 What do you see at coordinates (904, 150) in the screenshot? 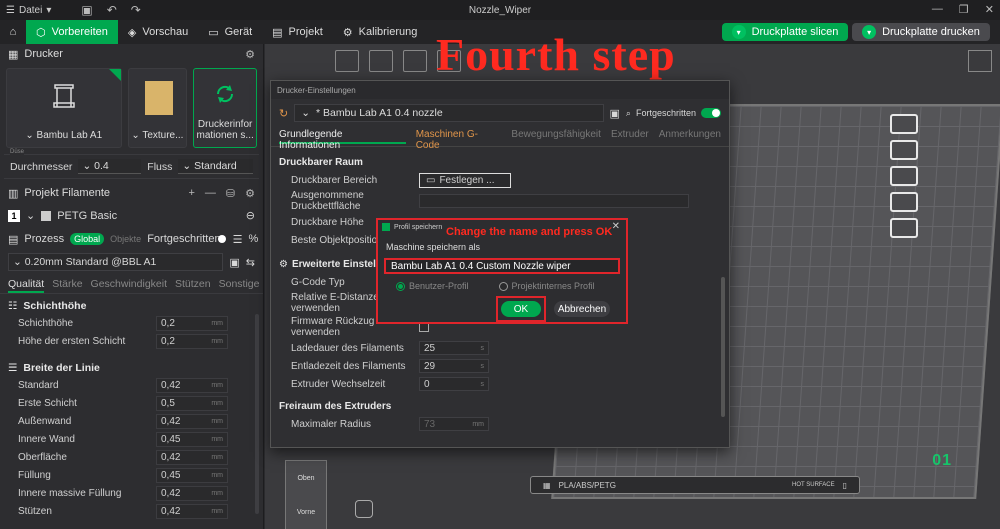
I see `auto-arrange-icon` at bounding box center [904, 150].